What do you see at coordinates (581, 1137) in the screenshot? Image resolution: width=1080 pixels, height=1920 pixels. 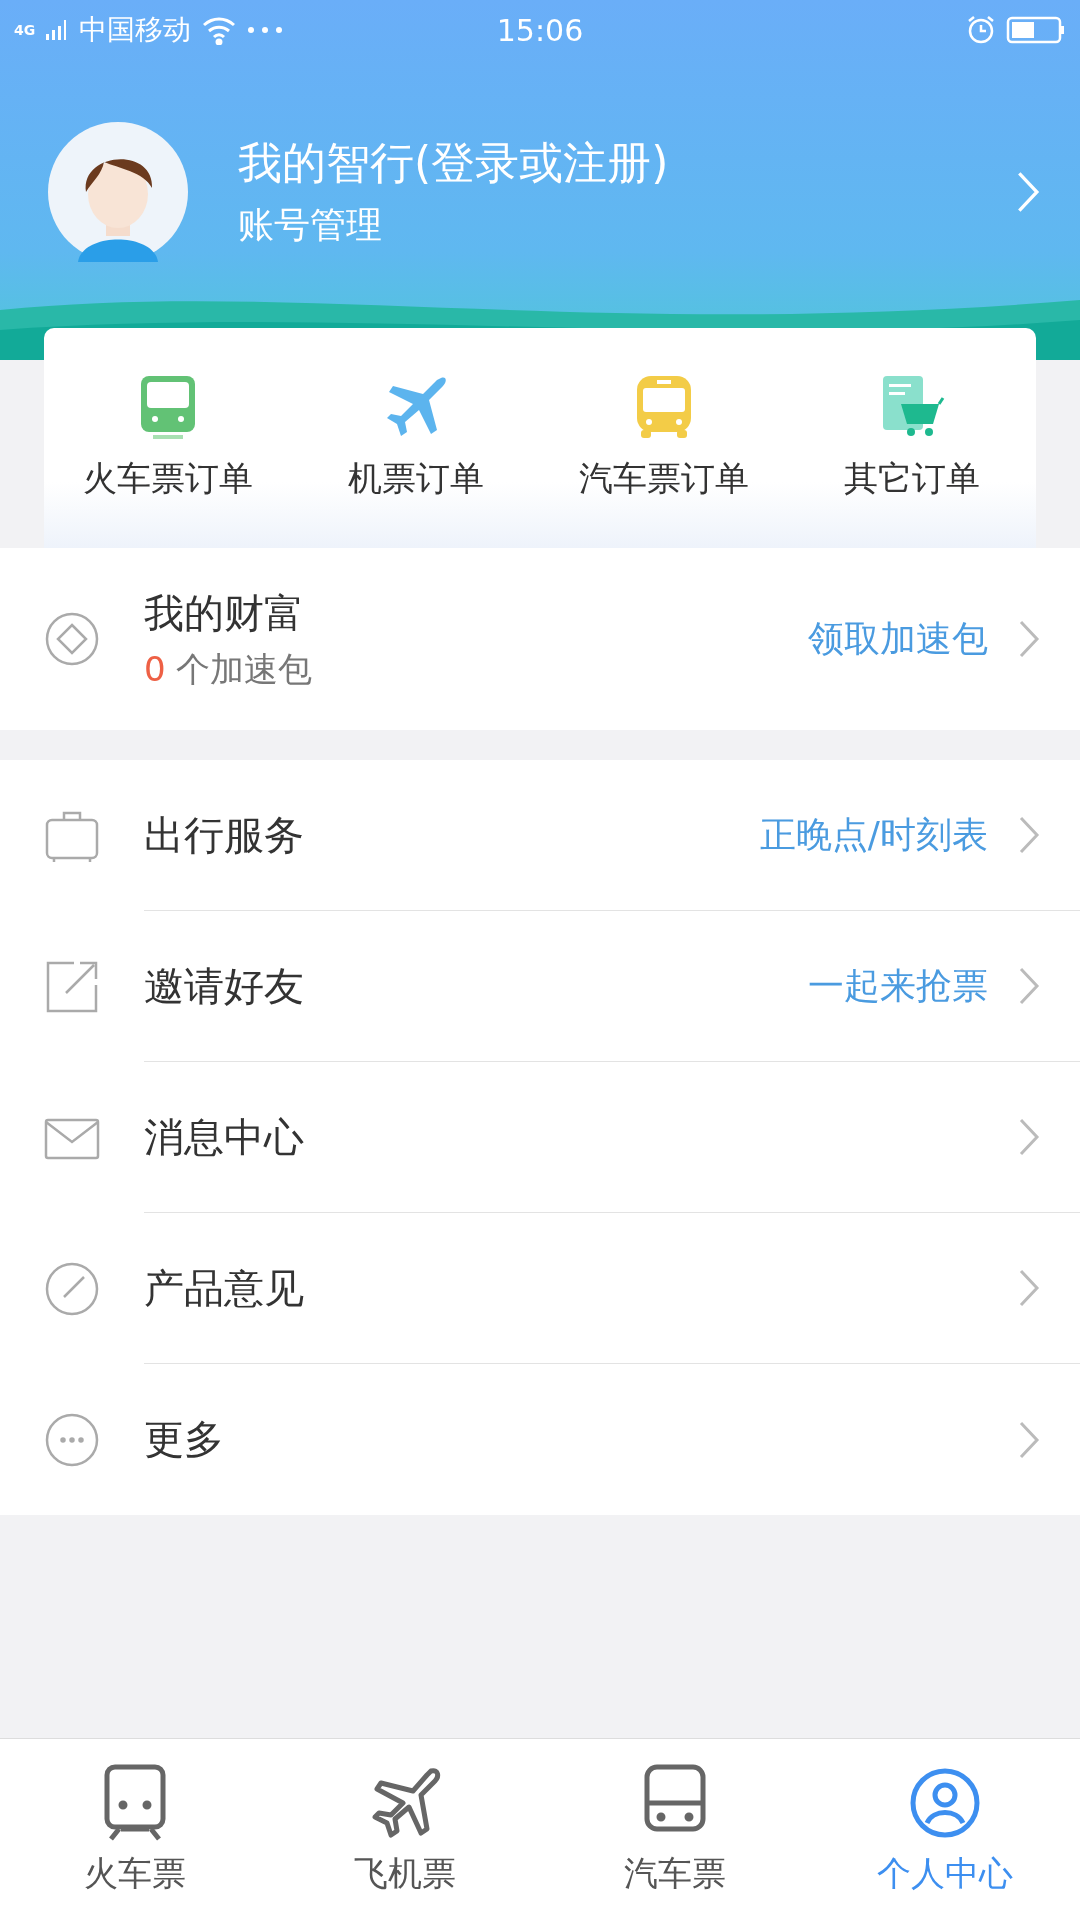 I see `menu-item: 消息中心` at bounding box center [581, 1137].